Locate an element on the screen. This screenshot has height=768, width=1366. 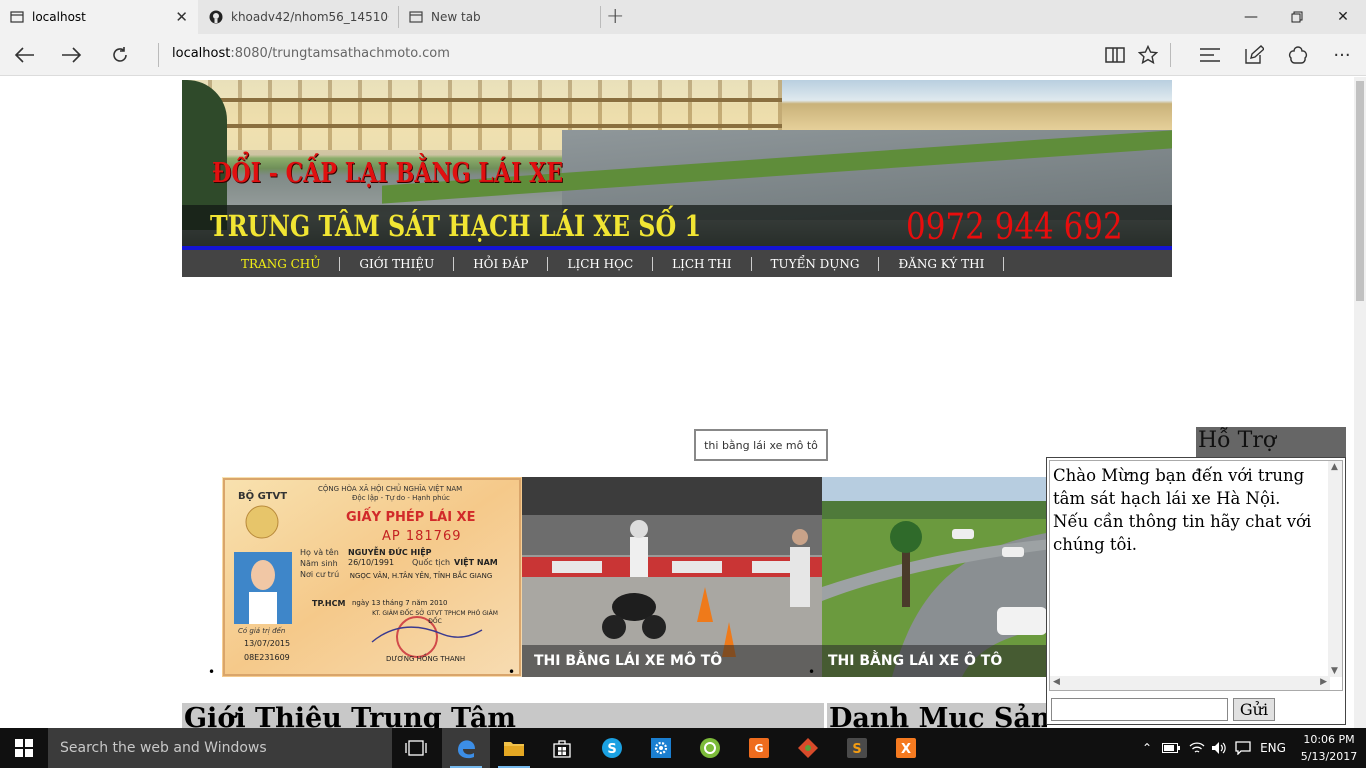
back-button is located at coordinates (24, 55).